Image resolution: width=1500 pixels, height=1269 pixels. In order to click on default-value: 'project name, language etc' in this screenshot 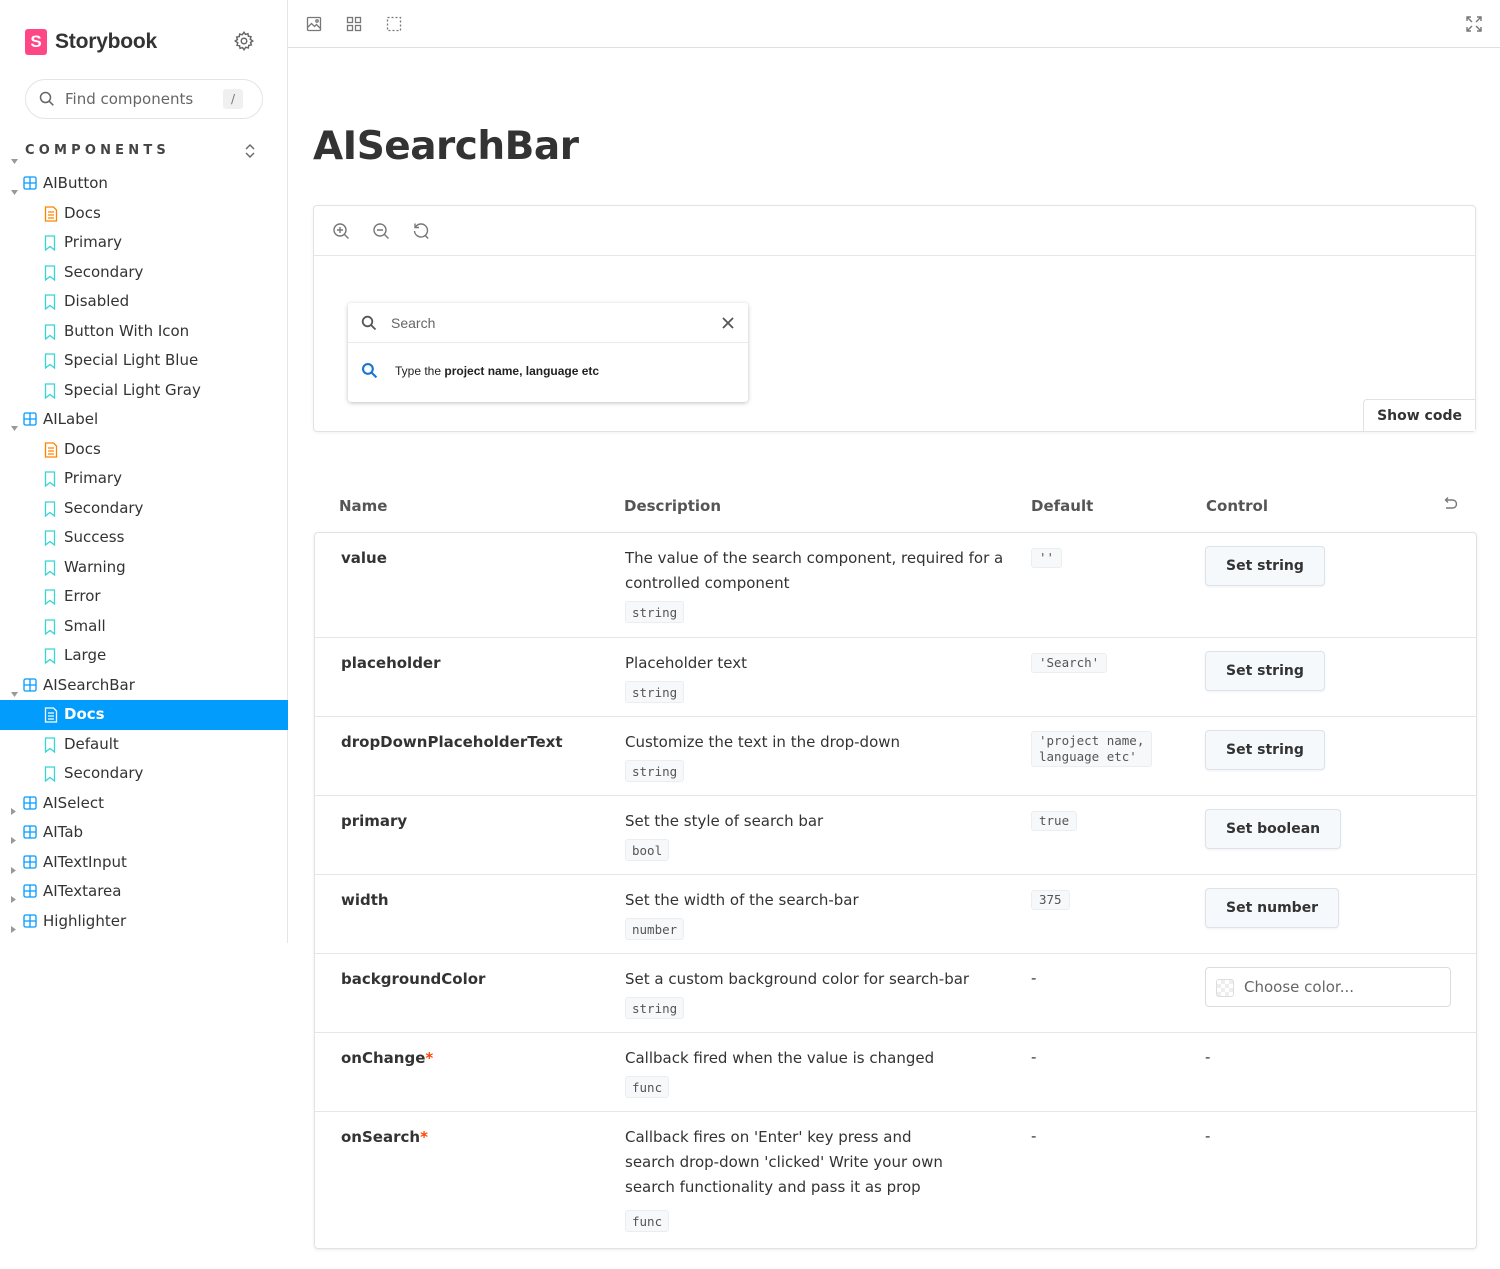, I will do `click(1092, 749)`.